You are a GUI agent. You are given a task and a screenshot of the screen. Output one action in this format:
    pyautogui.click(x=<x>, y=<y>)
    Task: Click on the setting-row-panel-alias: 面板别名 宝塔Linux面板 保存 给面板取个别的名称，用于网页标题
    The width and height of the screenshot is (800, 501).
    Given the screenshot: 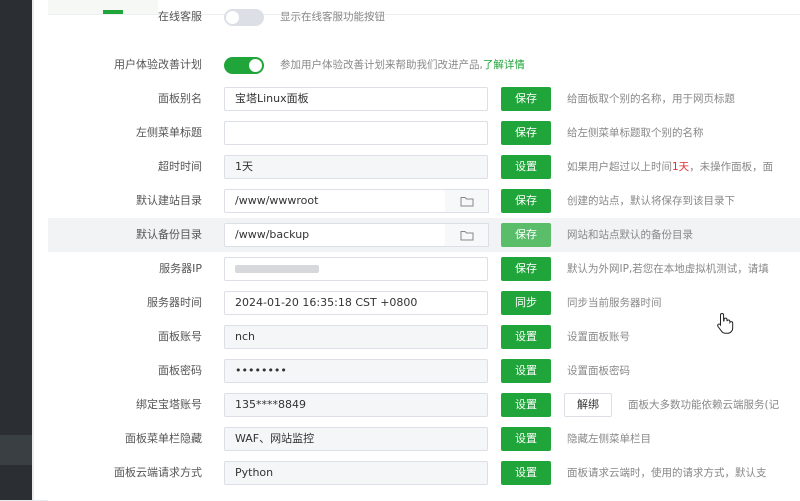 What is the action you would take?
    pyautogui.click(x=424, y=99)
    